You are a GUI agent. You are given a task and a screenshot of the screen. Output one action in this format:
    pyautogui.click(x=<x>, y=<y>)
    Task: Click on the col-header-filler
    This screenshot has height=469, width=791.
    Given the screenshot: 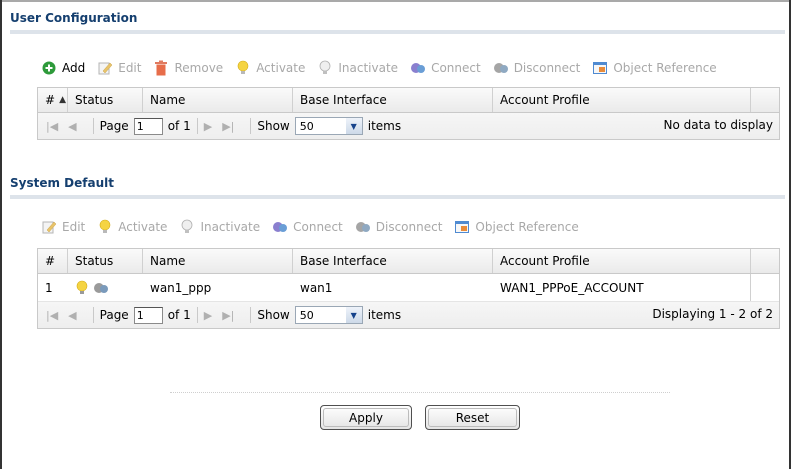 What is the action you would take?
    pyautogui.click(x=765, y=261)
    